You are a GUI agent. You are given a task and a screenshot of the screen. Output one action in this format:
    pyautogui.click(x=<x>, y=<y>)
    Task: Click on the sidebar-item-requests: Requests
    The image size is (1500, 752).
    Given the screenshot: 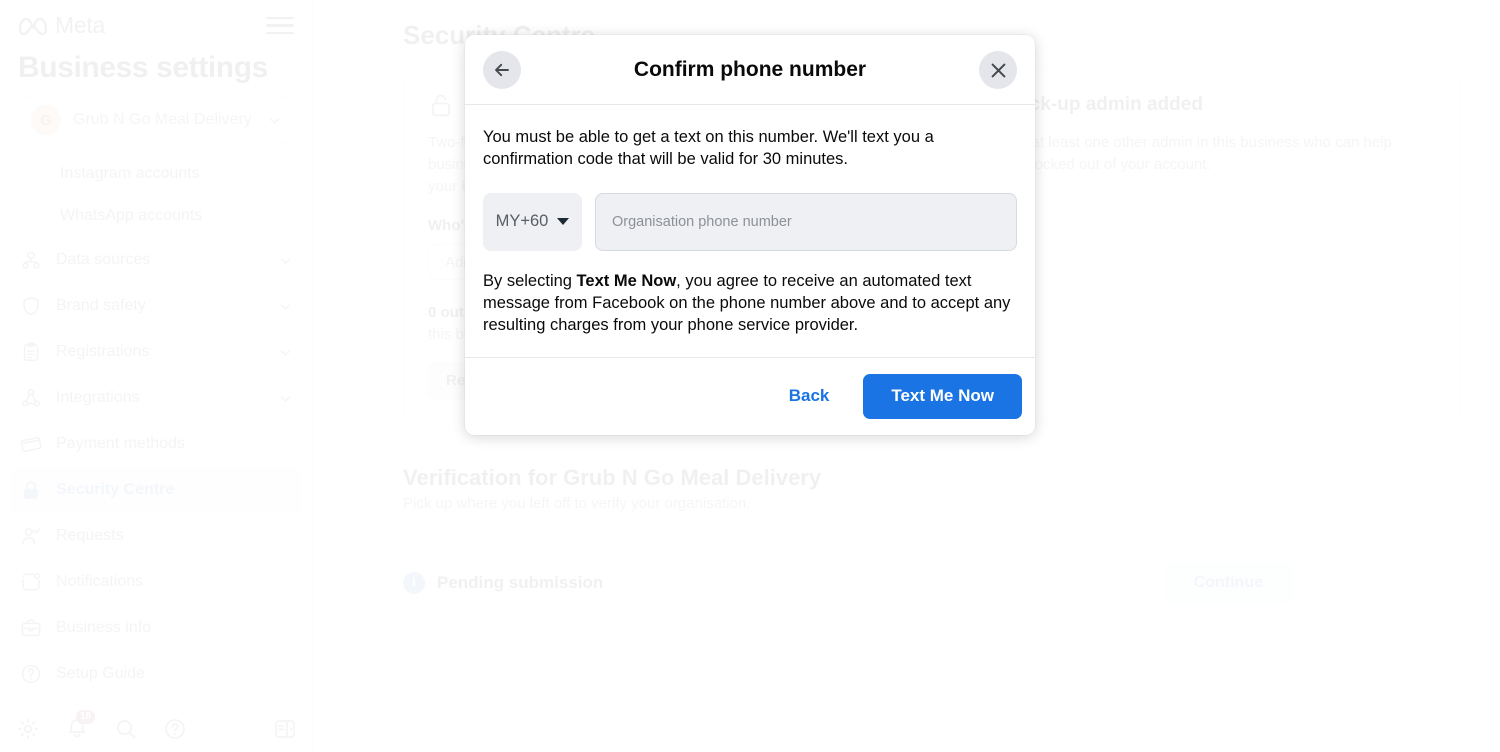 What is the action you would take?
    pyautogui.click(x=156, y=536)
    